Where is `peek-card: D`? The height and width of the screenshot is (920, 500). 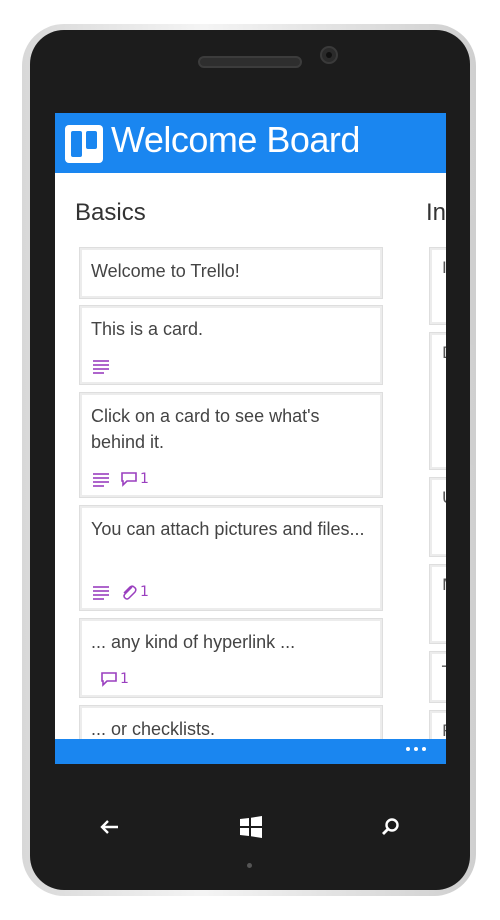 peek-card: D is located at coordinates (437, 401).